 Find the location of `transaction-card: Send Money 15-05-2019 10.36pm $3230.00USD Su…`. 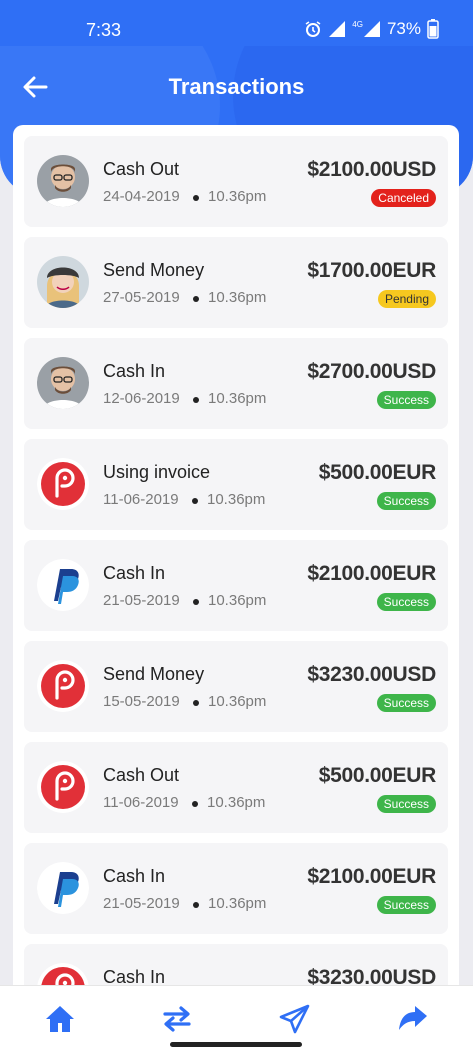

transaction-card: Send Money 15-05-2019 10.36pm $3230.00USD Su… is located at coordinates (236, 686).